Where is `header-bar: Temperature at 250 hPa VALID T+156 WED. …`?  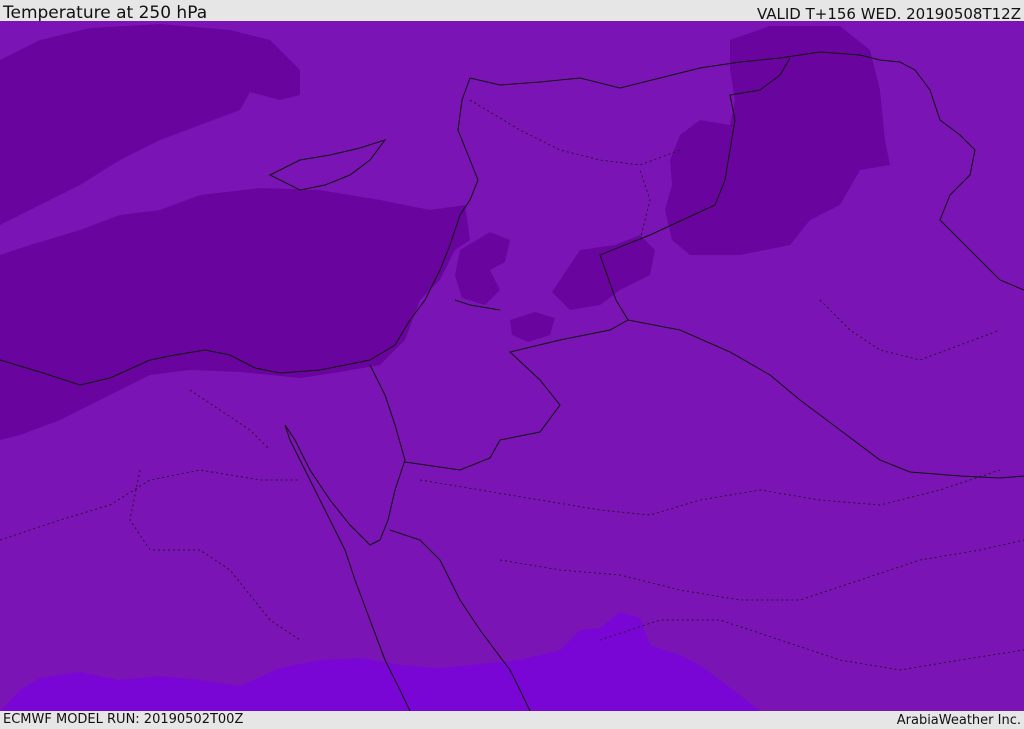 header-bar: Temperature at 250 hPa VALID T+156 WED. … is located at coordinates (512, 11).